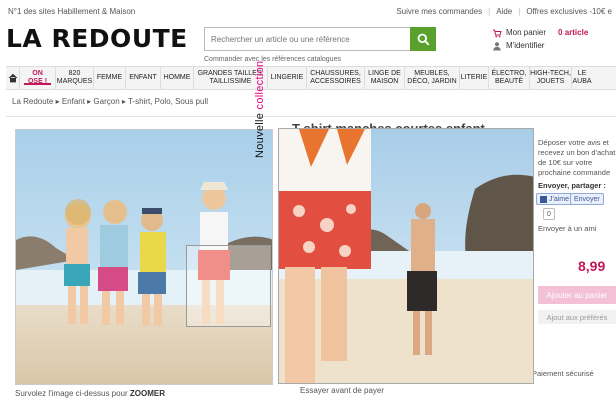 The width and height of the screenshot is (616, 400). Describe the element at coordinates (260, 85) in the screenshot. I see `collection-label-word: collection` at that location.